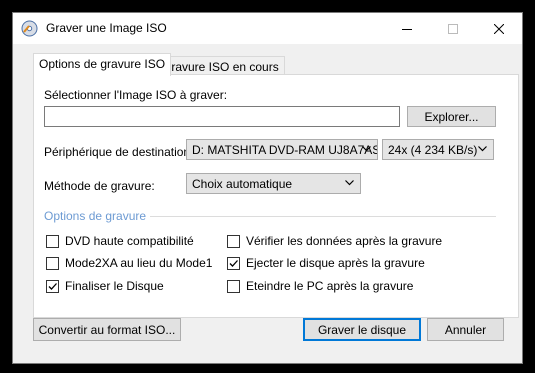 This screenshot has width=535, height=373. I want to click on minimize-button, so click(407, 28).